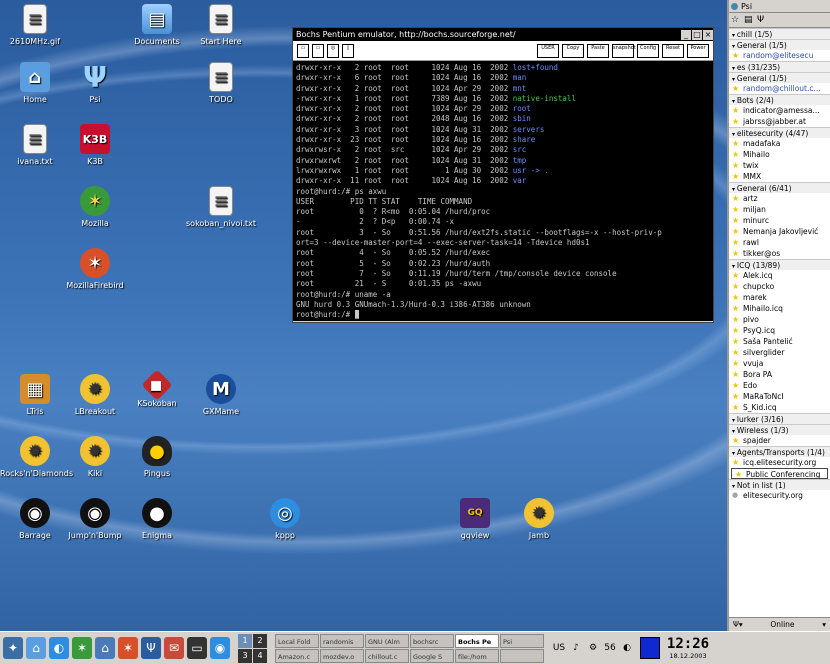 This screenshot has width=830, height=664. I want to click on roster-contact: twix, so click(779, 165).